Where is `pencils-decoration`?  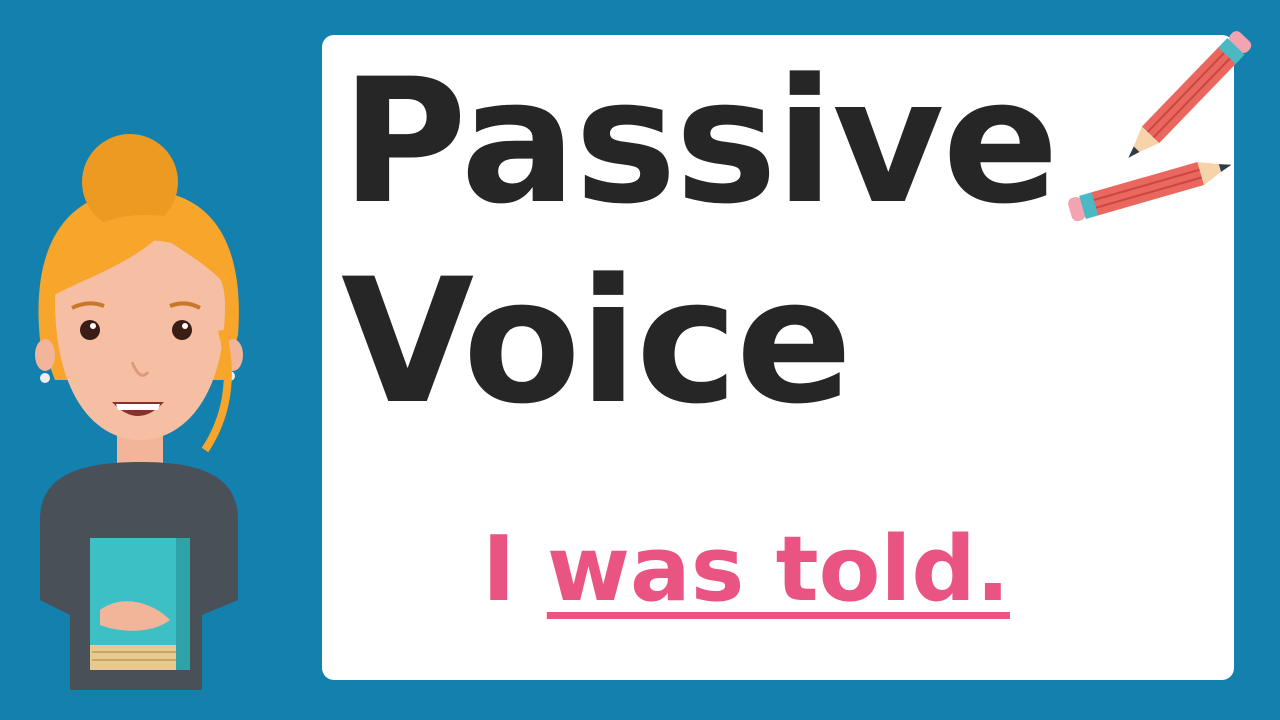 pencils-decoration is located at coordinates (1160, 126).